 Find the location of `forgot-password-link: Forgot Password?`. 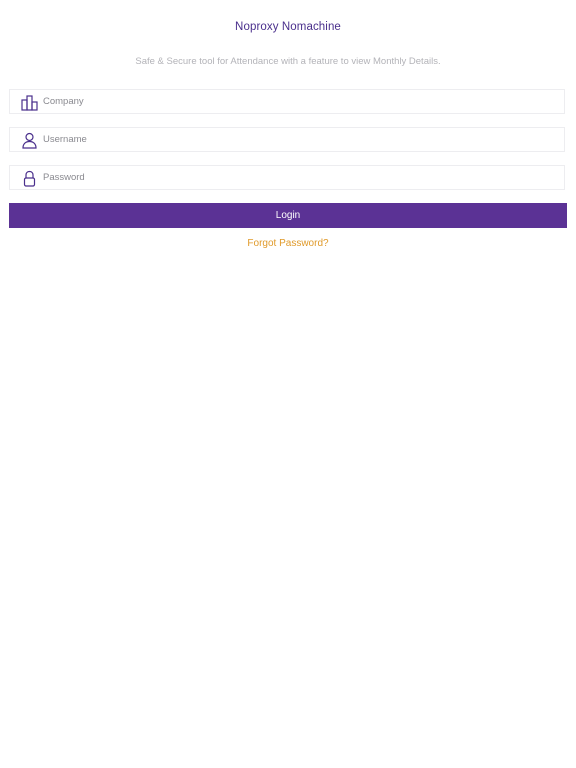

forgot-password-link: Forgot Password? is located at coordinates (288, 243).